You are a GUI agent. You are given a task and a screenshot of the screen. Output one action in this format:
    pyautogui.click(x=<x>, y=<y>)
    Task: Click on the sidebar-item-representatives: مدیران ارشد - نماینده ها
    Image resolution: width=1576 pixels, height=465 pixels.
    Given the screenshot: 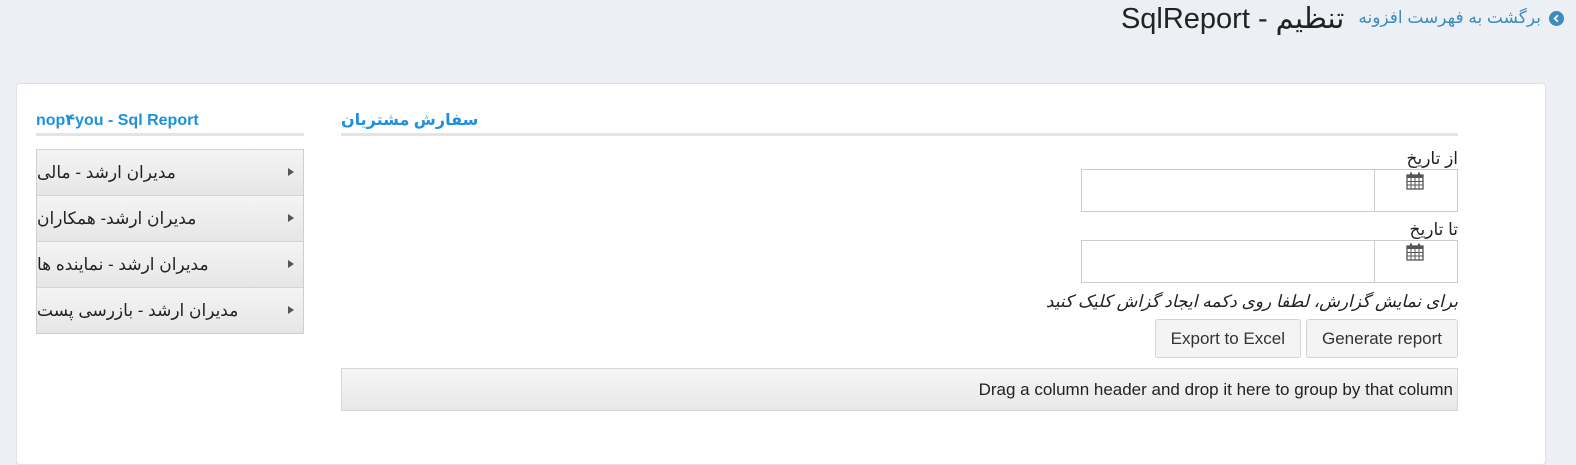 What is the action you would take?
    pyautogui.click(x=170, y=264)
    